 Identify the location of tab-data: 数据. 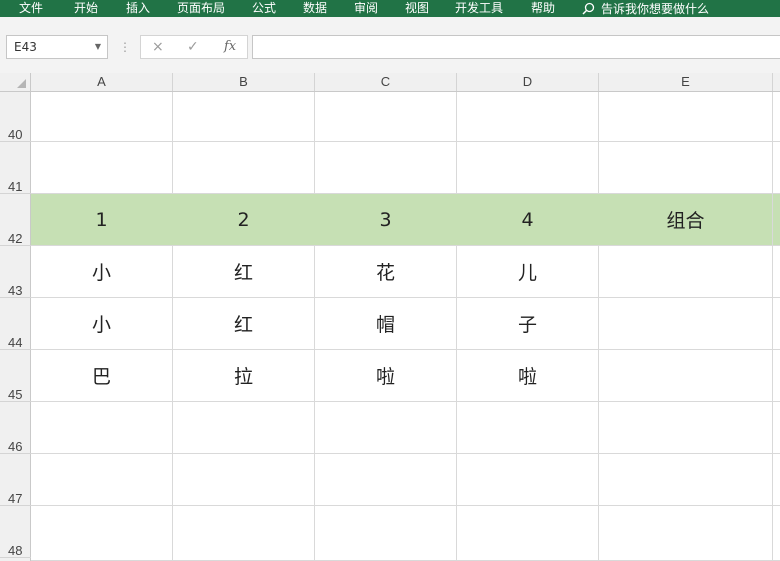
(315, 8).